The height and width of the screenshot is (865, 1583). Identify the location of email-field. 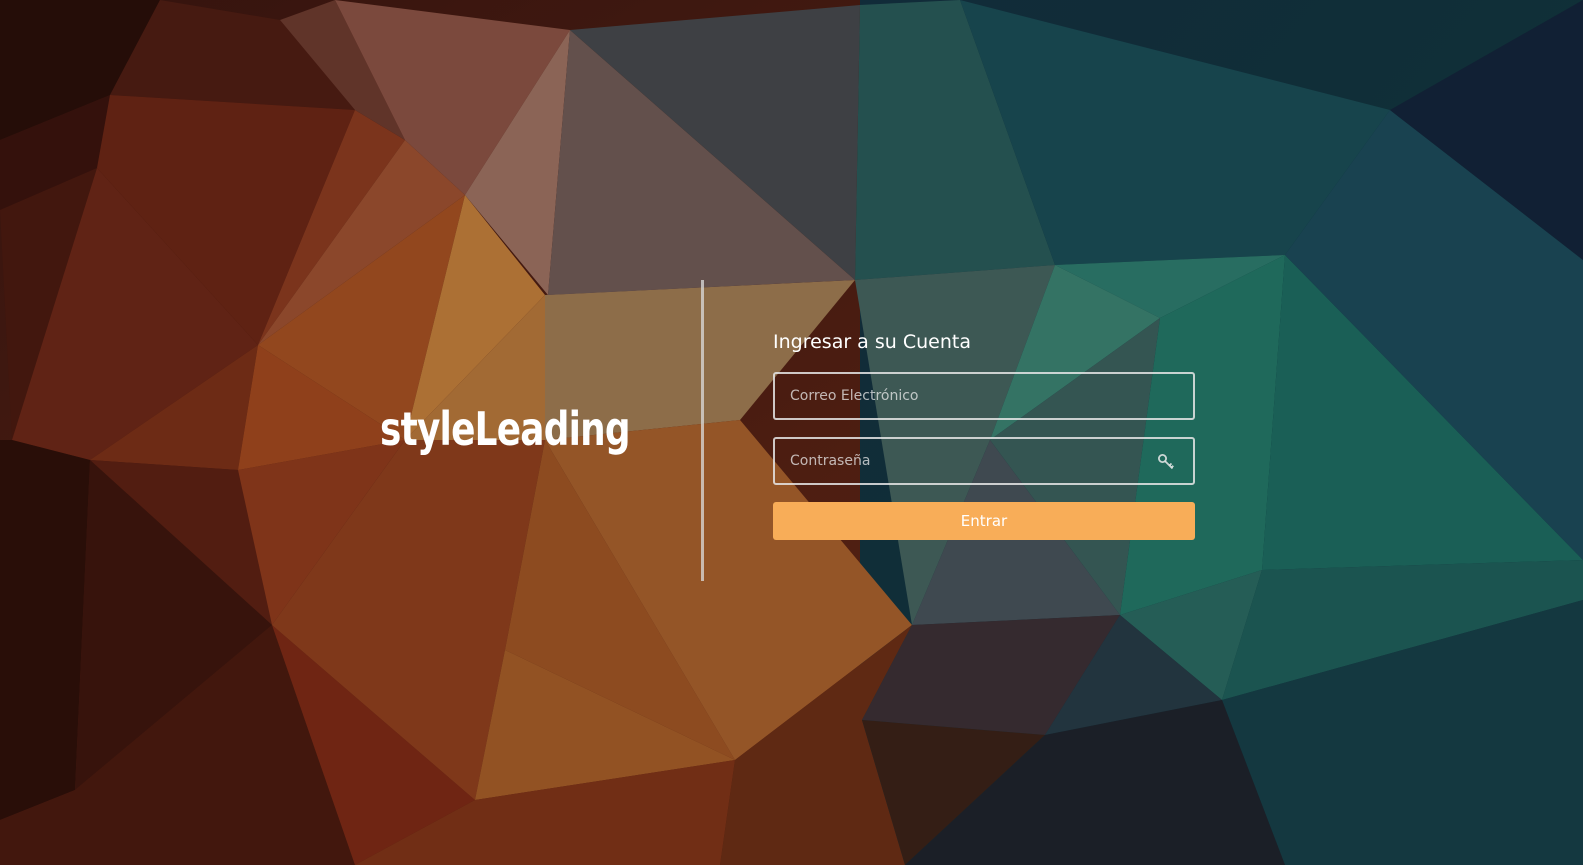
(984, 396).